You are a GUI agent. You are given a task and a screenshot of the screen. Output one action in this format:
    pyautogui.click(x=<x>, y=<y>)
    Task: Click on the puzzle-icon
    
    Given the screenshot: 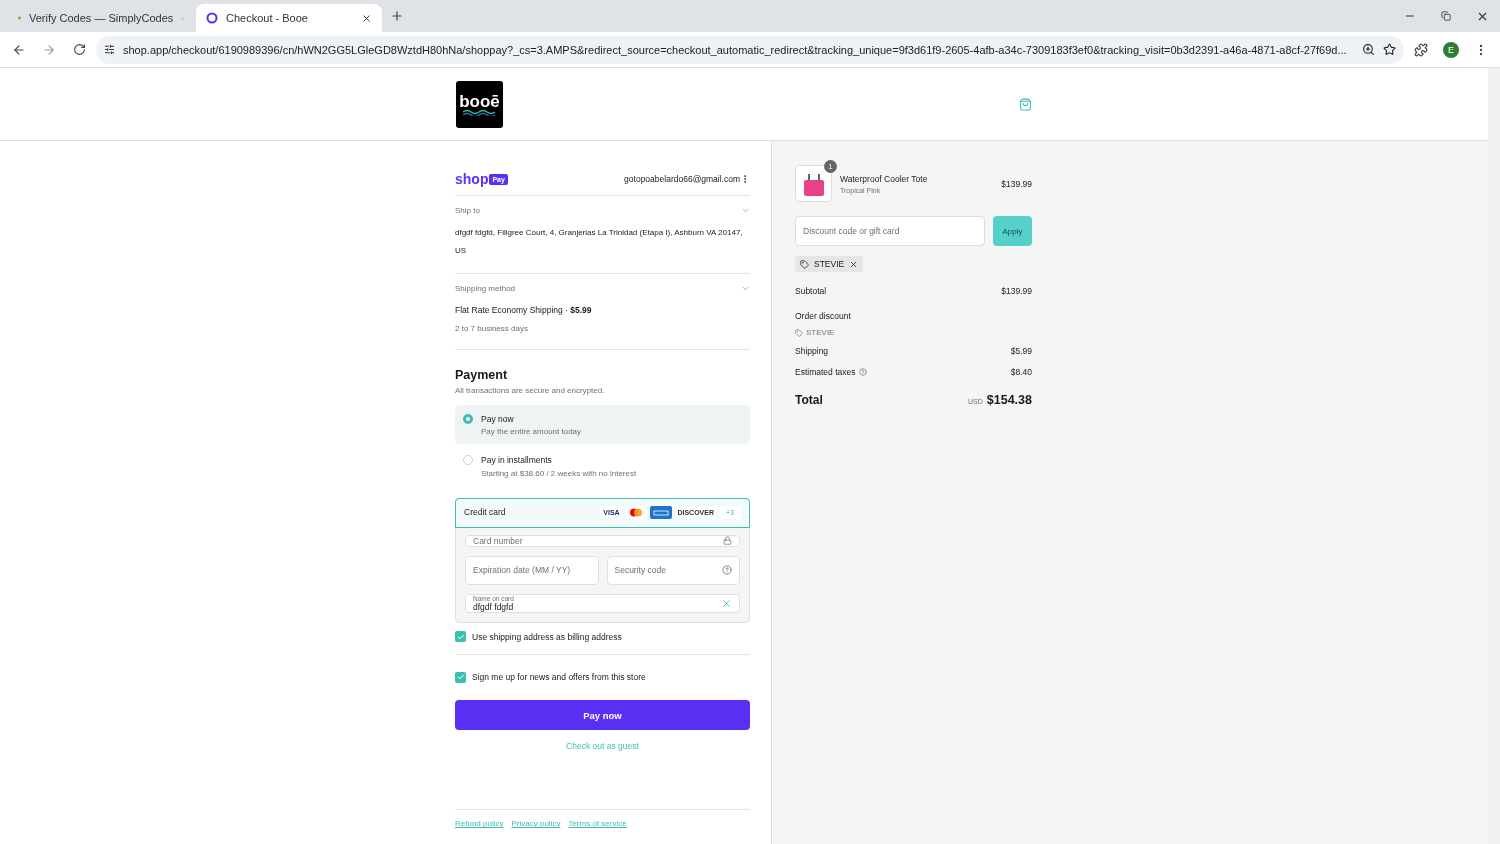 What is the action you would take?
    pyautogui.click(x=1421, y=49)
    